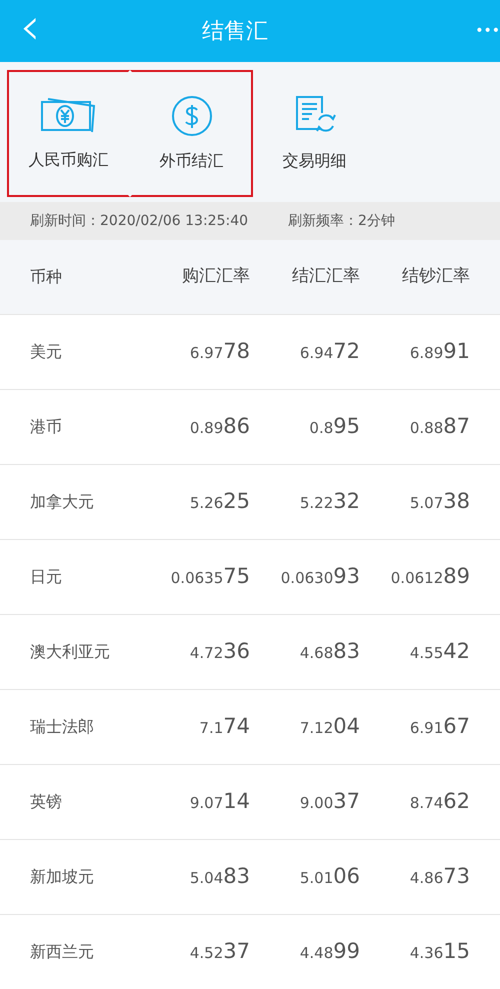  What do you see at coordinates (439, 802) in the screenshot?
I see `rate-cell-text: 8.7462` at bounding box center [439, 802].